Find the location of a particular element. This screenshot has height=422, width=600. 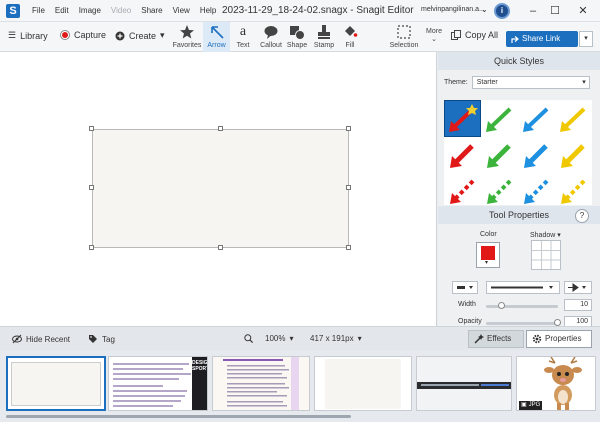

color-picker: ▾ is located at coordinates (488, 255).